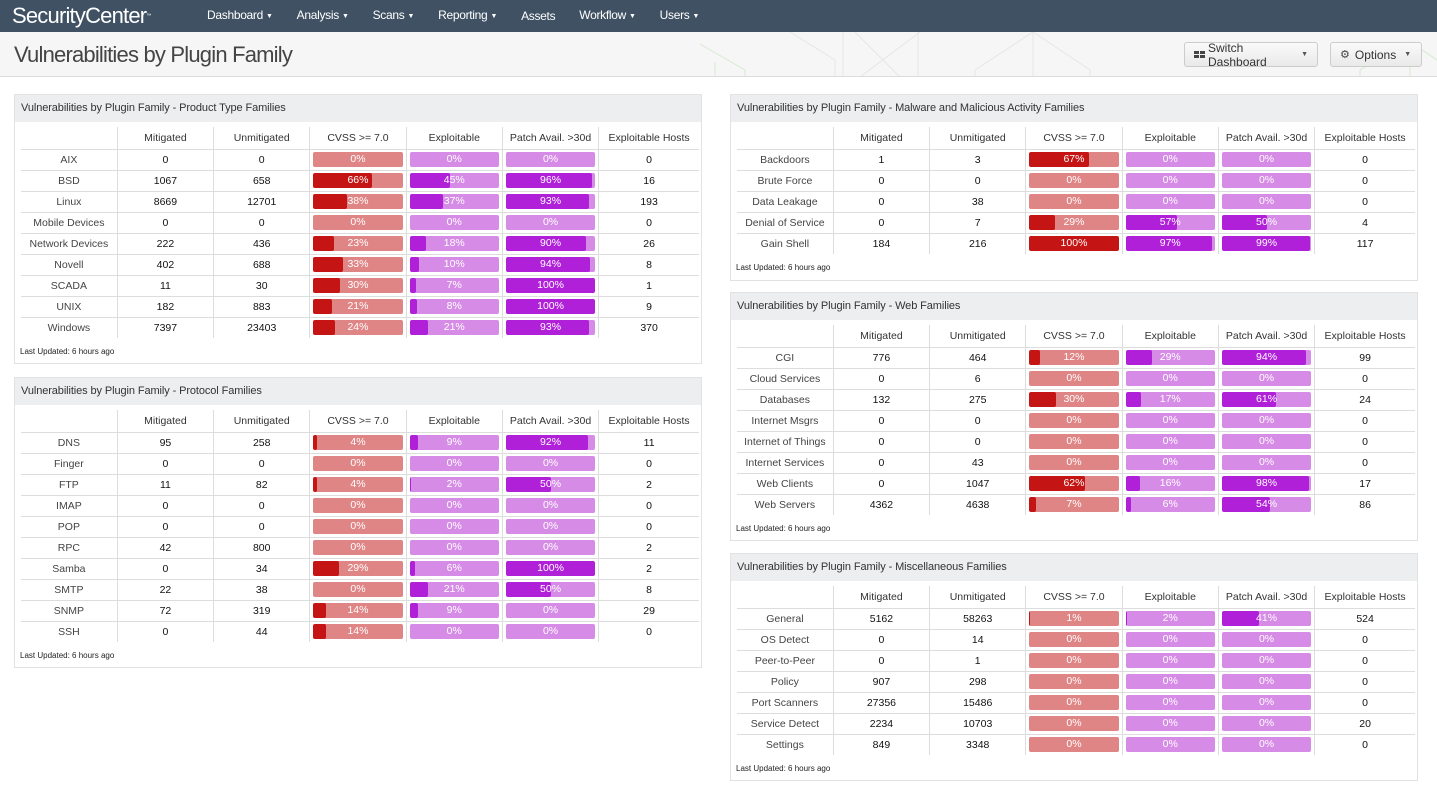 The image size is (1437, 797). I want to click on patch-progress-bar: 92%, so click(550, 442).